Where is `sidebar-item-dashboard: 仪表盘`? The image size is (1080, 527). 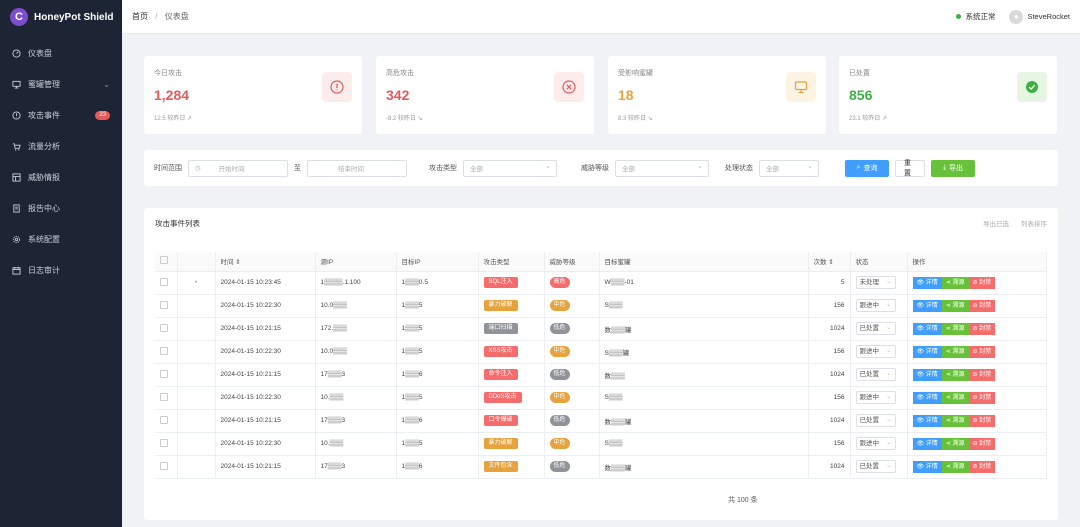 sidebar-item-dashboard: 仪表盘 is located at coordinates (61, 53).